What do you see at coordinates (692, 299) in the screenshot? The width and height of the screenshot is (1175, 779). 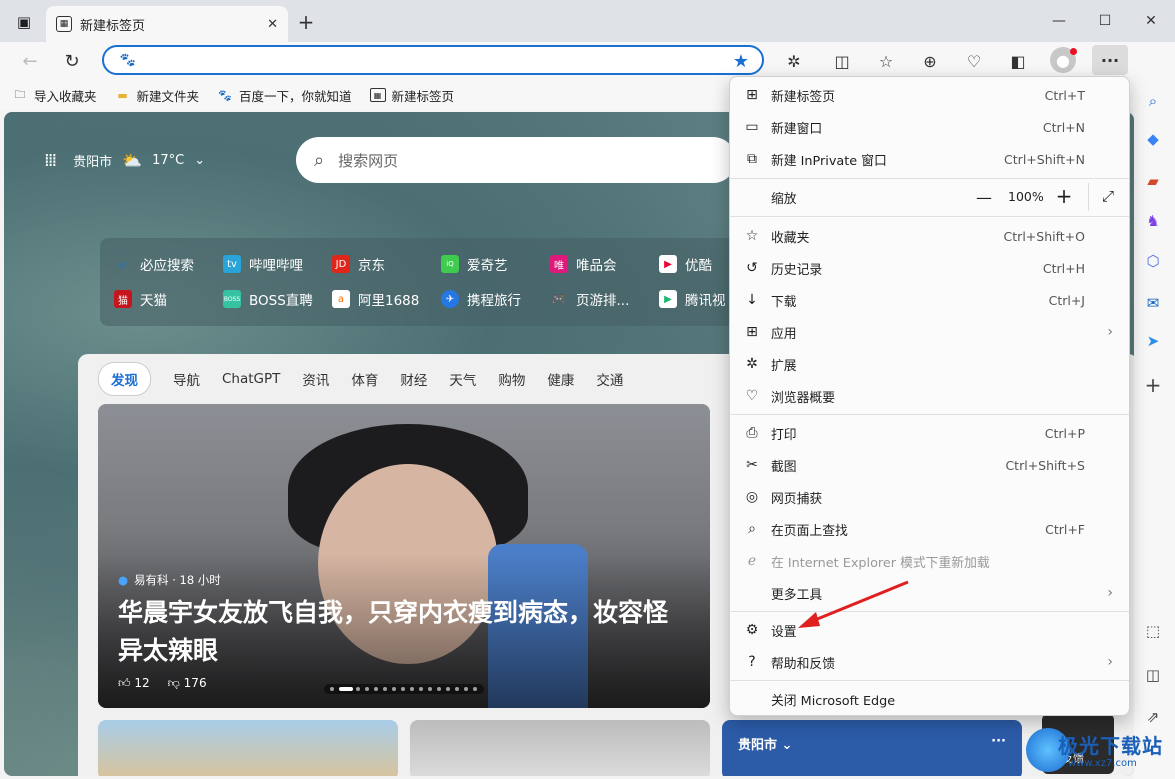 I see `quick-link: ▶ 腾讯视` at bounding box center [692, 299].